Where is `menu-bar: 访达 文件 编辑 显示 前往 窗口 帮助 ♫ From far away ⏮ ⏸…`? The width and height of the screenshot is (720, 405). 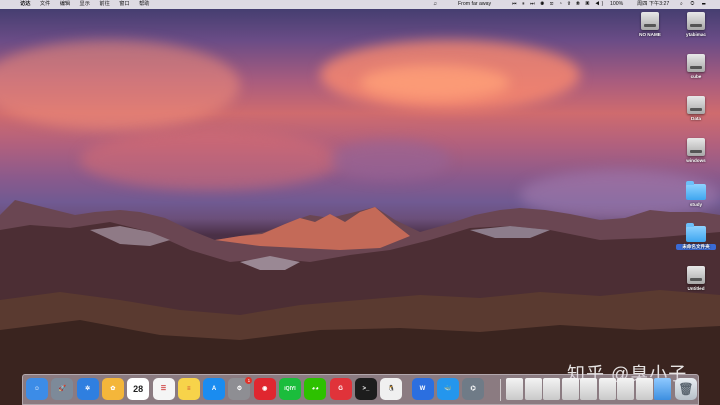
menu-bar: 访达 文件 编辑 显示 前往 窗口 帮助 ♫ From far away ⏮ ⏸… is located at coordinates (360, 4).